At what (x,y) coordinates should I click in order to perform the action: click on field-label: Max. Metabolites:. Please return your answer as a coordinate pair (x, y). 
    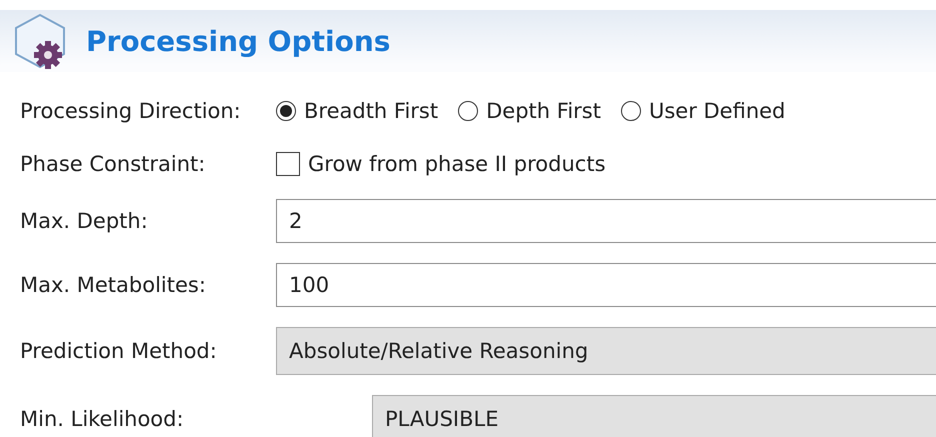
    Looking at the image, I should click on (113, 285).